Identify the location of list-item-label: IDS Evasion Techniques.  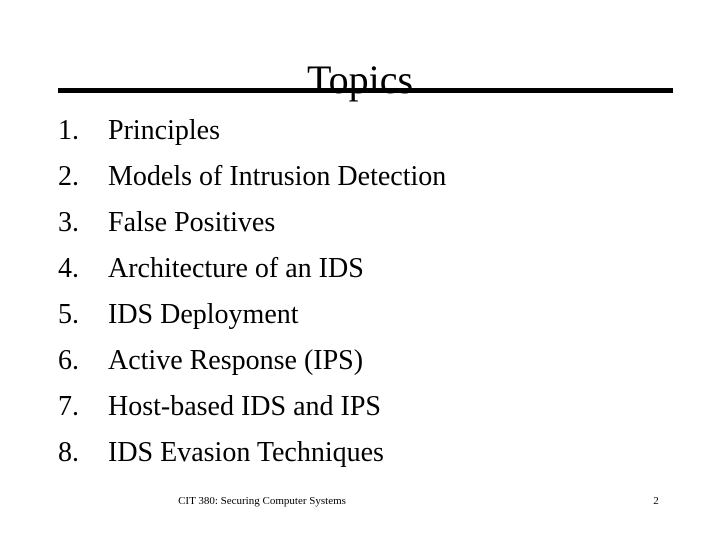
(246, 452).